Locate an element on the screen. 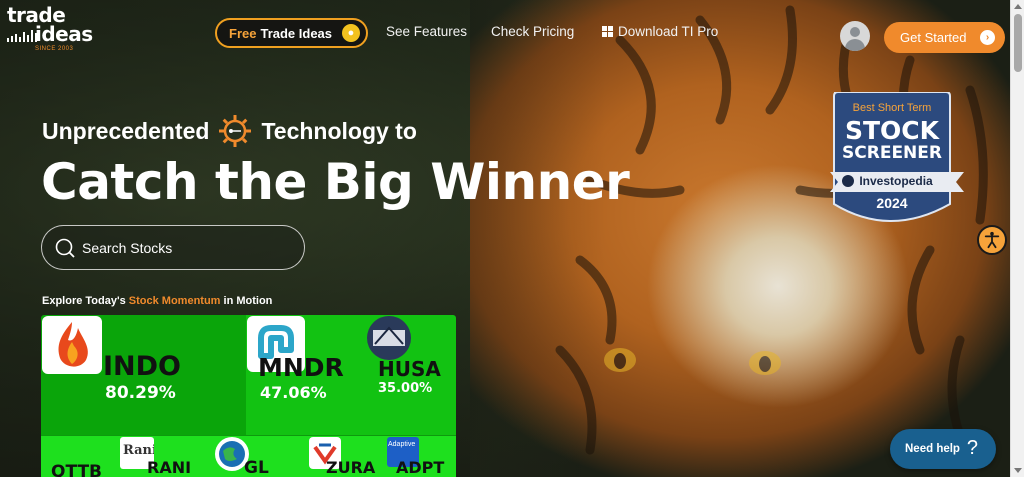 The height and width of the screenshot is (477, 1024). nav-check-pricing: Check Pricing is located at coordinates (532, 31).